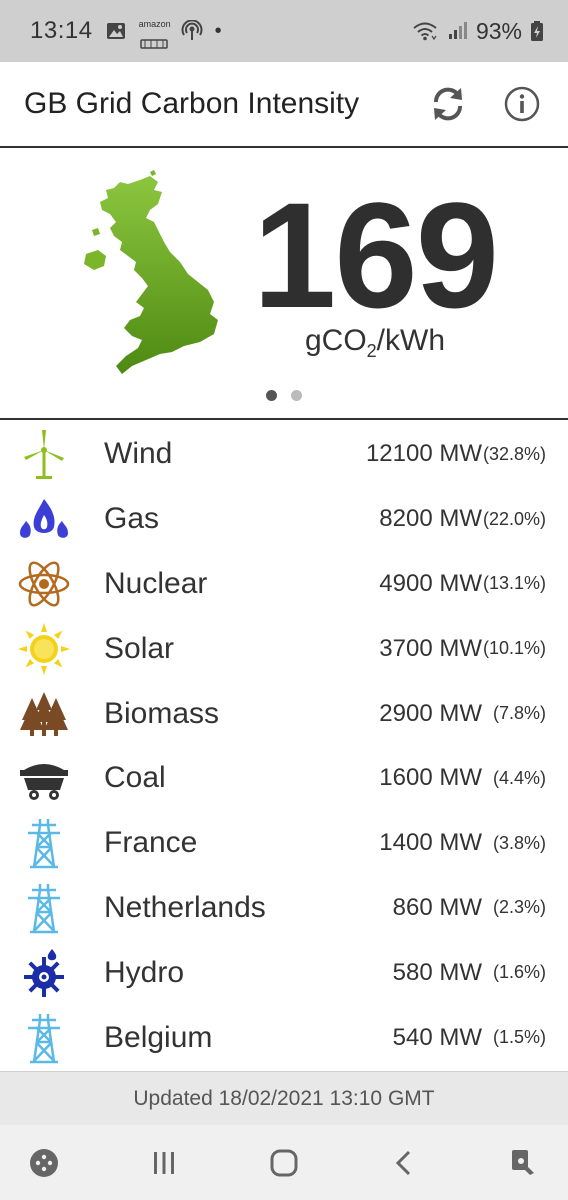 The width and height of the screenshot is (568, 1200). I want to click on unit-subscript: 2, so click(371, 351).